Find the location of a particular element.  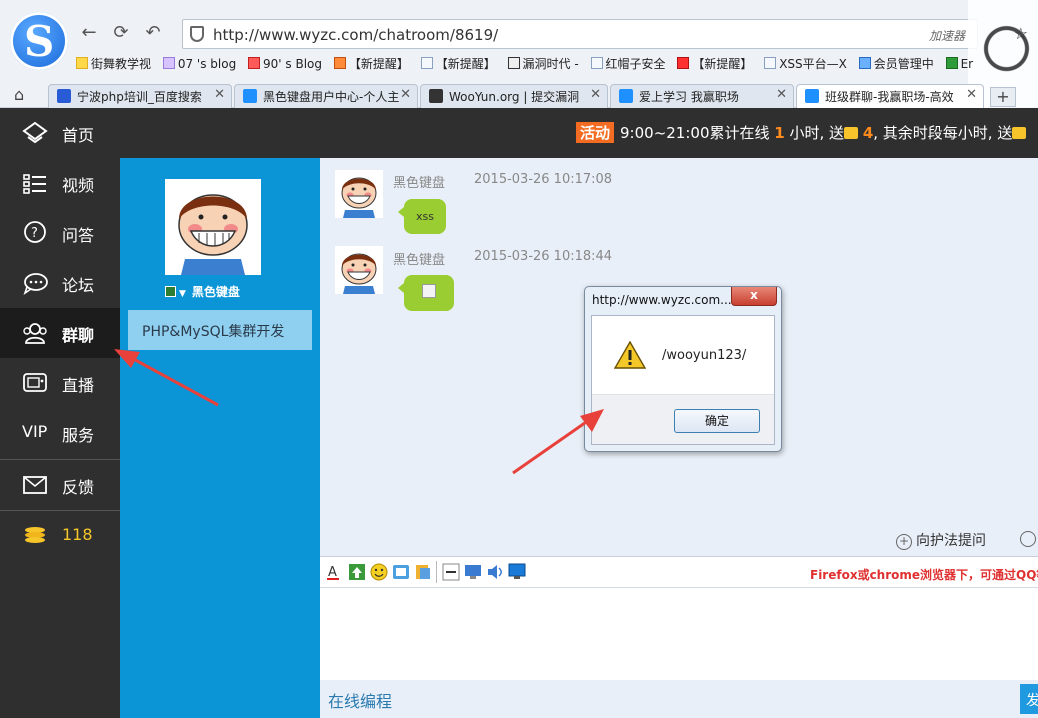

emoji-icon is located at coordinates (379, 572).